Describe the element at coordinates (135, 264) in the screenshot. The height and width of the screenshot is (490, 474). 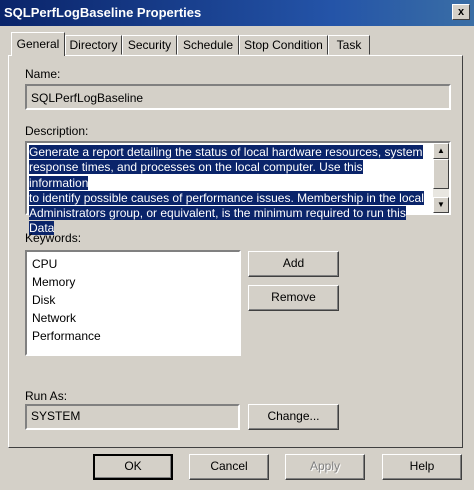
I see `keyword-item: CPU` at that location.